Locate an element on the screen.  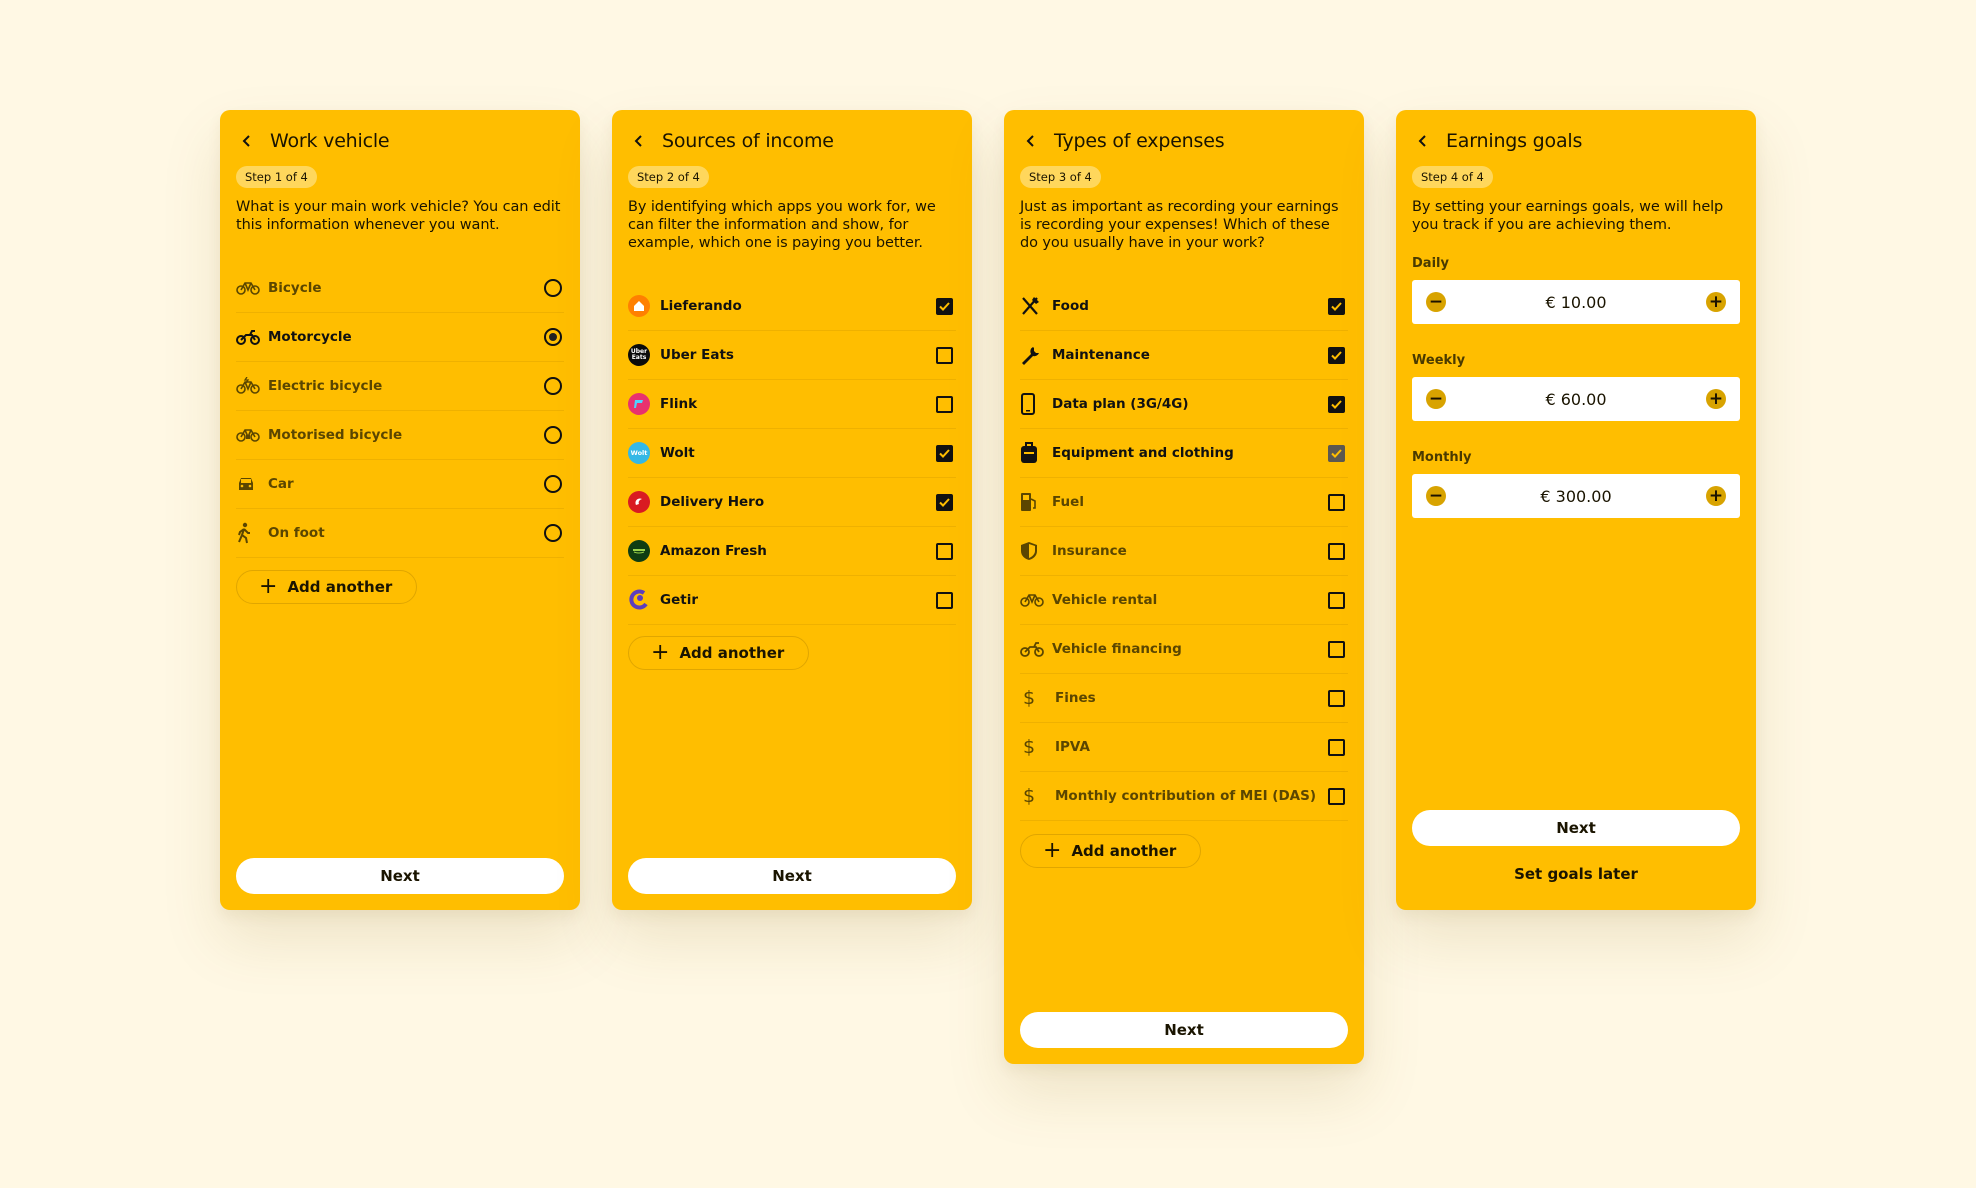
expense-option-equipment: Equipment and clothing is located at coordinates (1184, 453).